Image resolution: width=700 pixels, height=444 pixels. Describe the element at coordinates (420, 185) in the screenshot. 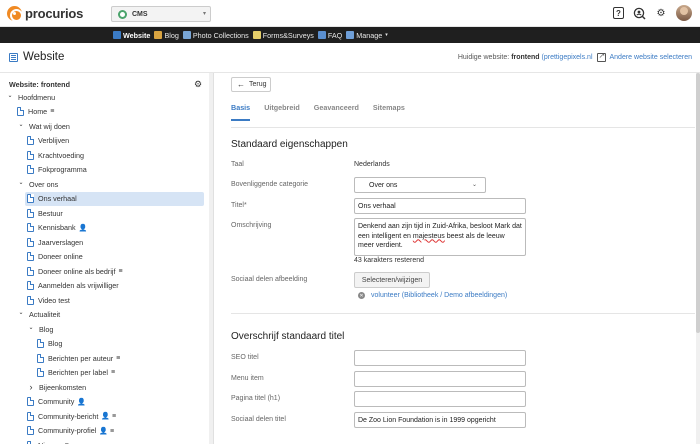

I see `parent-category-select: Over ons ⌄` at that location.